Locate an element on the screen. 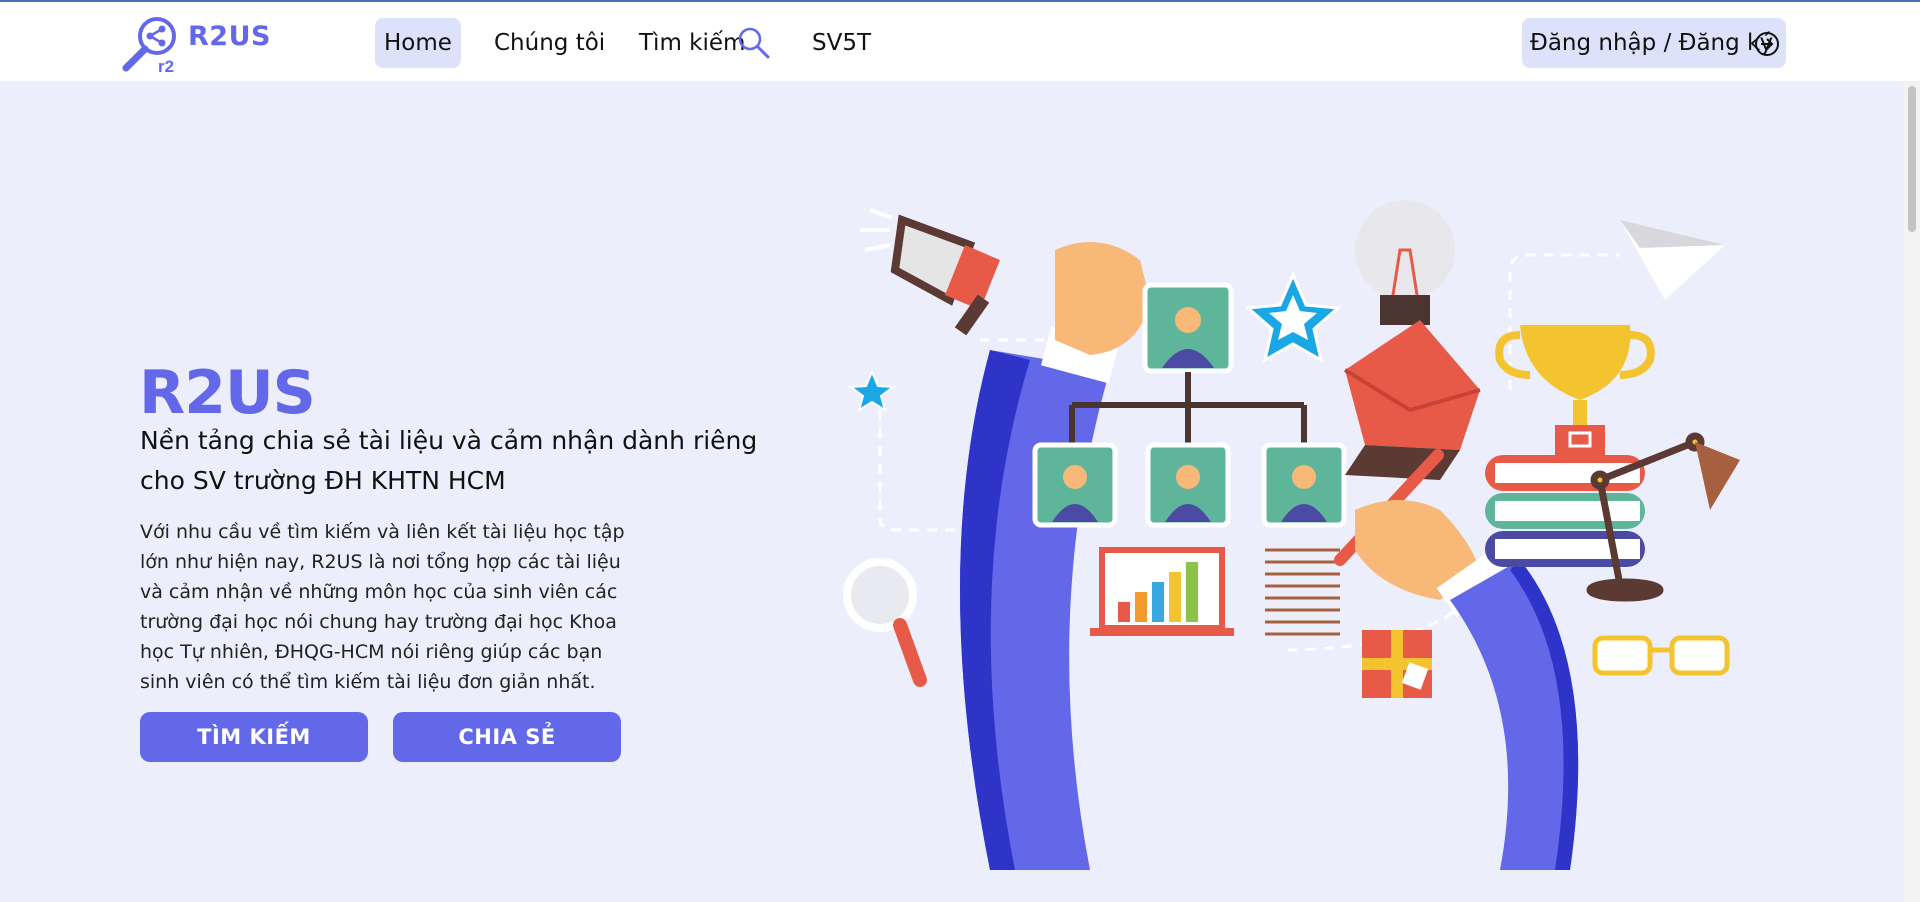 The width and height of the screenshot is (1920, 902). nav-sv5t: SV5T is located at coordinates (841, 43).